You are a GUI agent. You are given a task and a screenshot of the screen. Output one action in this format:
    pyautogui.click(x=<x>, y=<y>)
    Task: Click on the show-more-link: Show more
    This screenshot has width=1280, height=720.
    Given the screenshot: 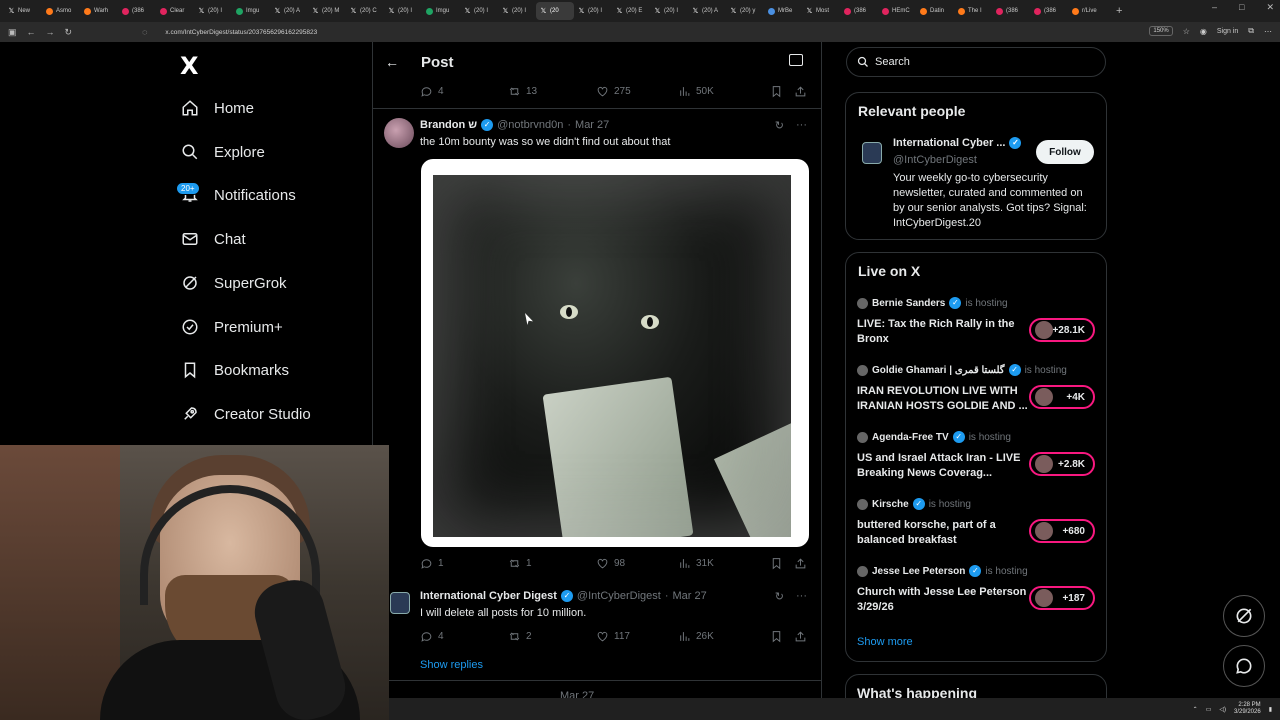 What is the action you would take?
    pyautogui.click(x=885, y=642)
    